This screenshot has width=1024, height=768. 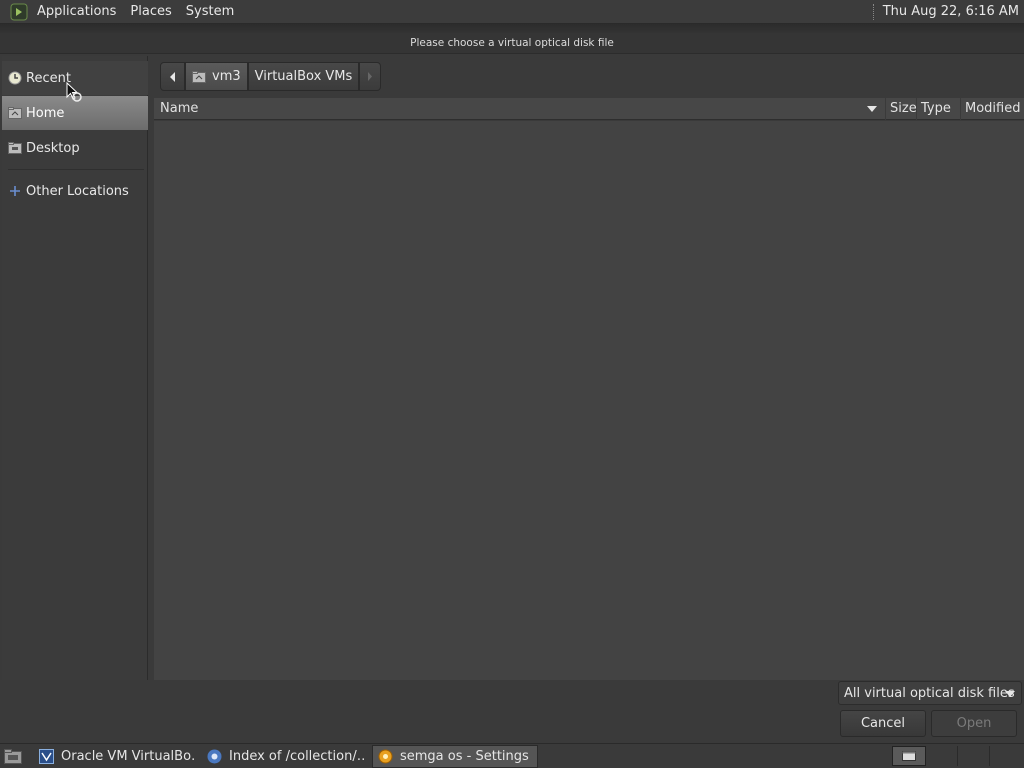 What do you see at coordinates (226, 76) in the screenshot?
I see `path-segment-label: vm3` at bounding box center [226, 76].